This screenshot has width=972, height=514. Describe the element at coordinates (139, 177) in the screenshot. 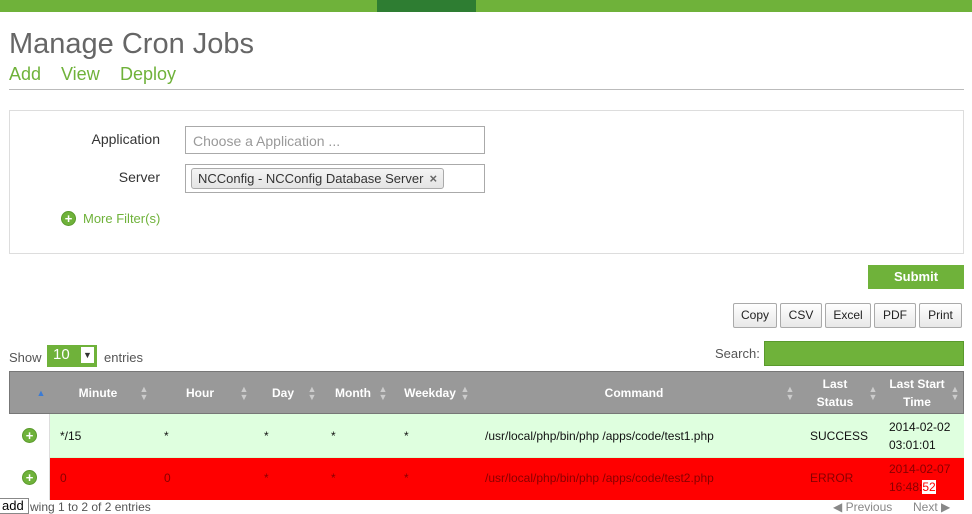

I see `server-label: Server` at that location.